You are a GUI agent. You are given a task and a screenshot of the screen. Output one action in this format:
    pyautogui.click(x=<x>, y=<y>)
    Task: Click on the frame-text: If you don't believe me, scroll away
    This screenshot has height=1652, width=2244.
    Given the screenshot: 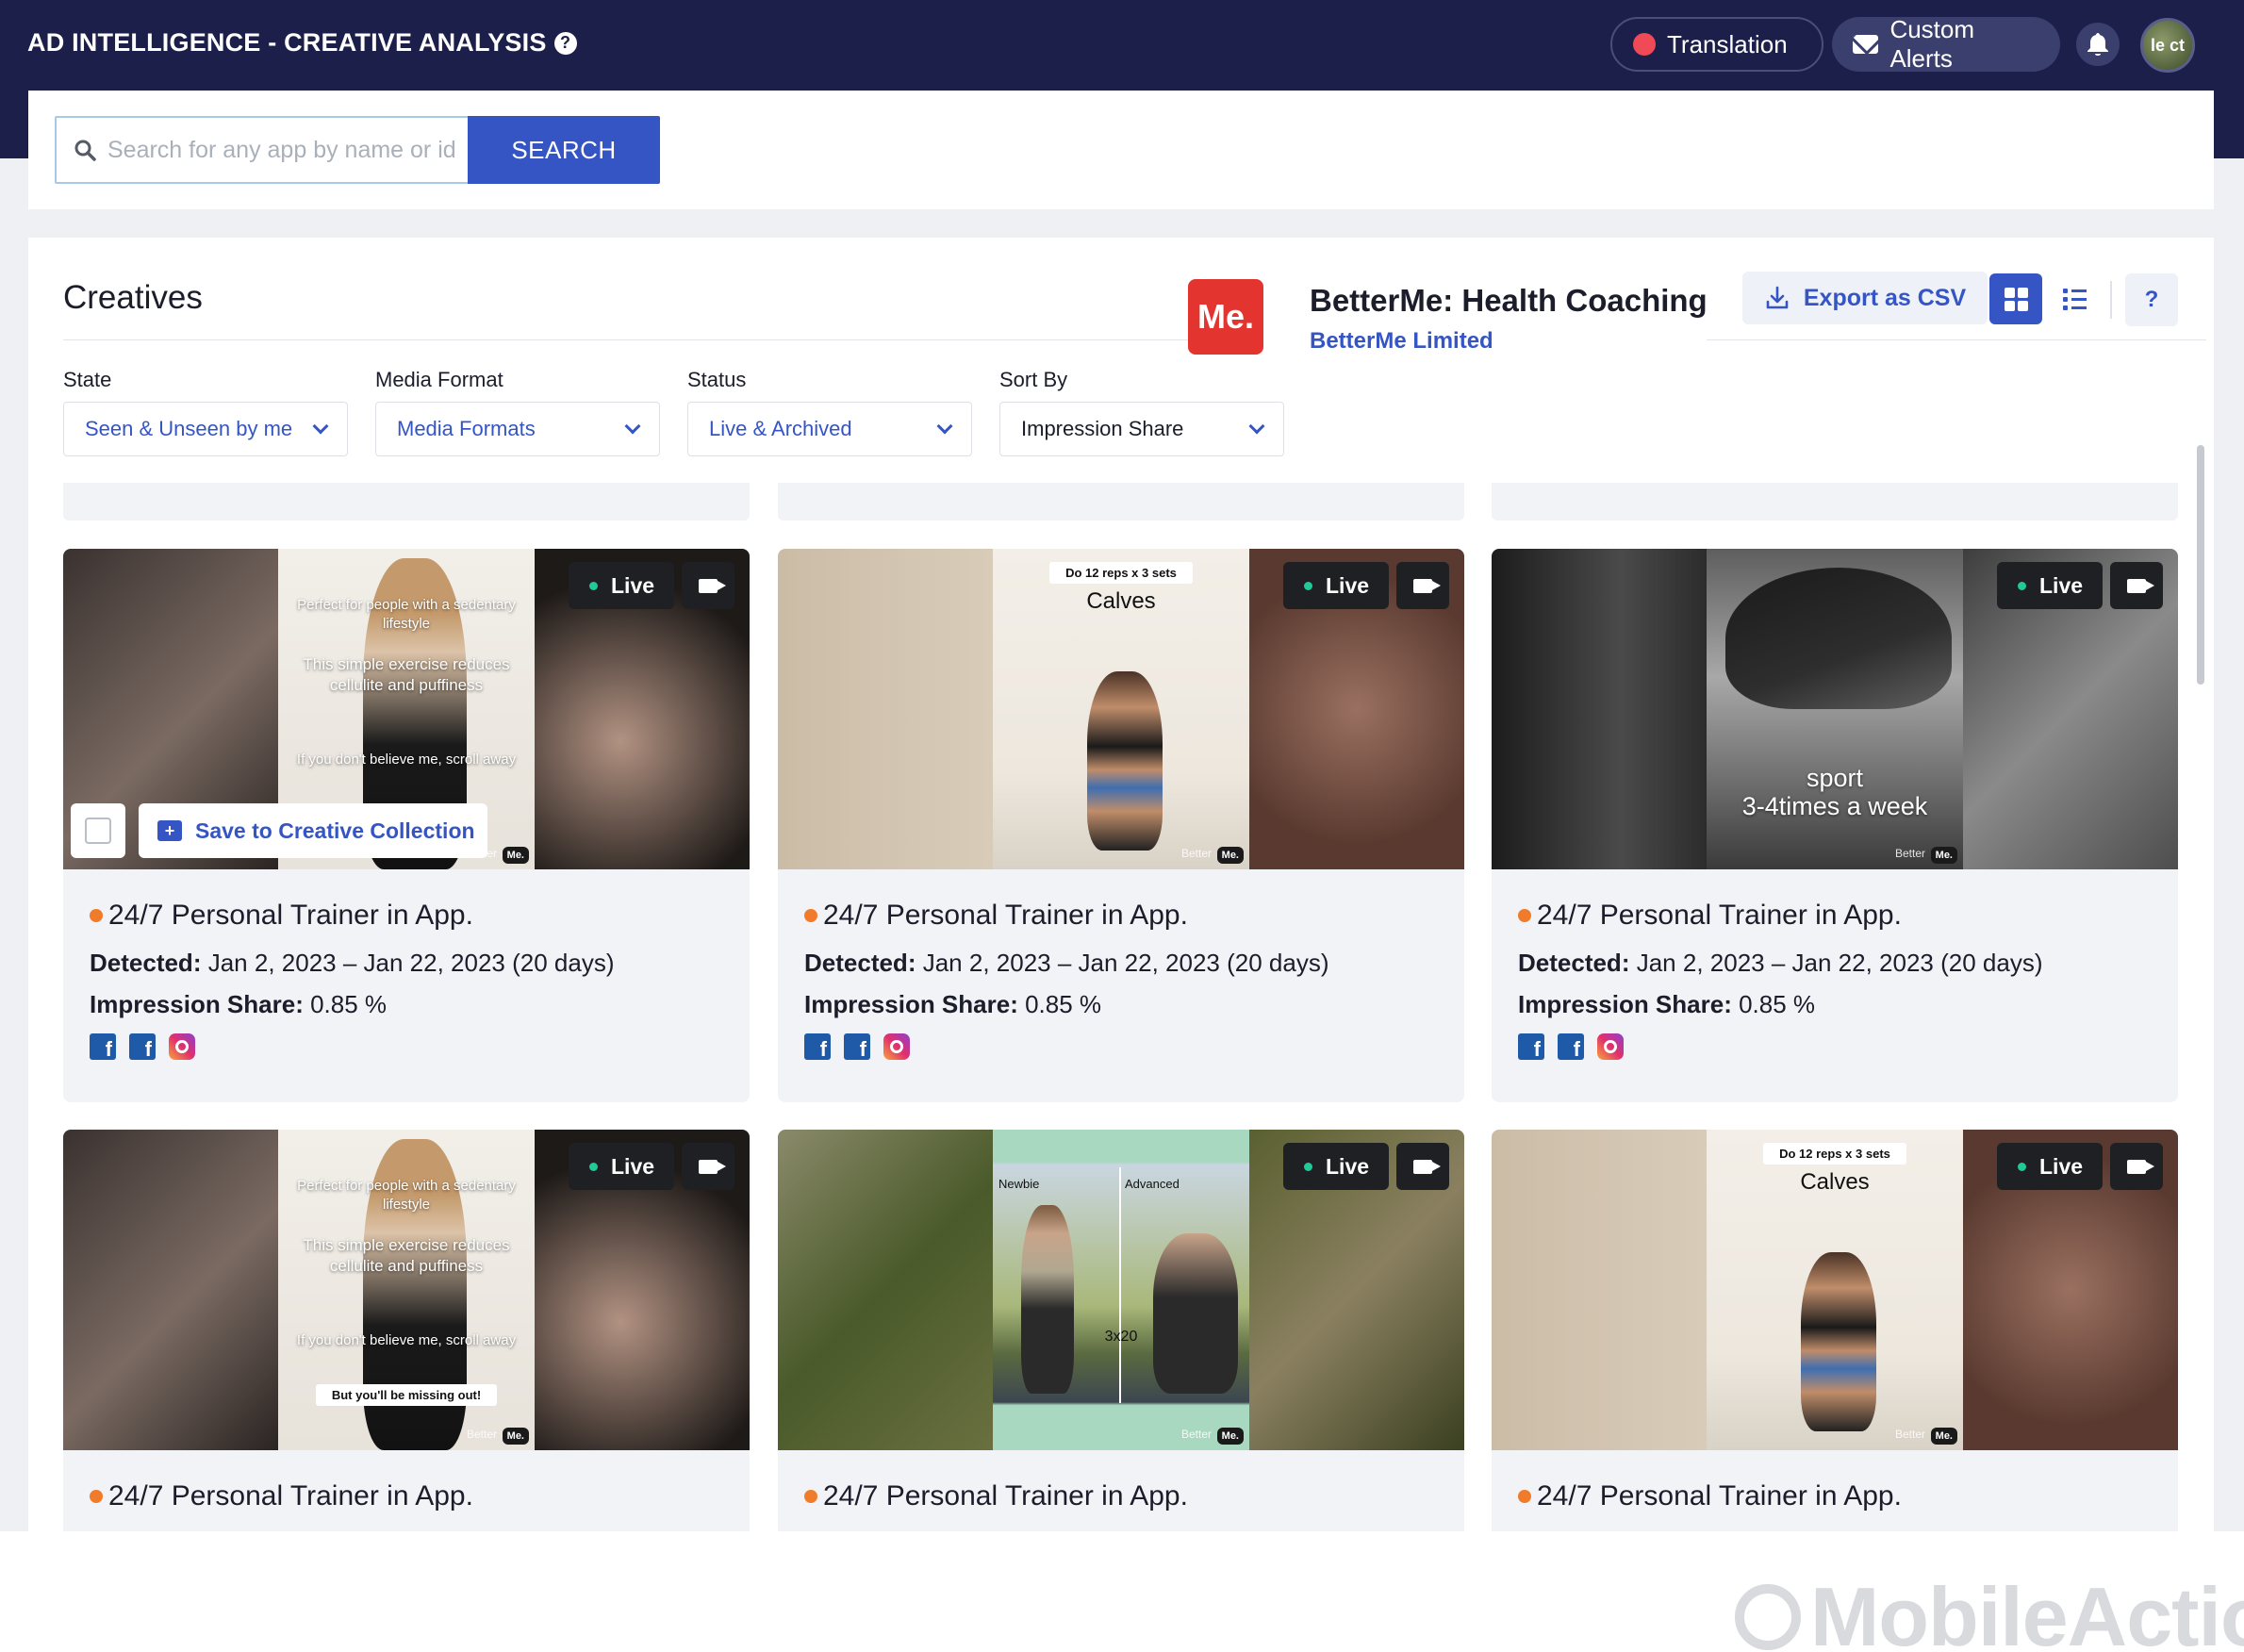 What is the action you would take?
    pyautogui.click(x=406, y=760)
    